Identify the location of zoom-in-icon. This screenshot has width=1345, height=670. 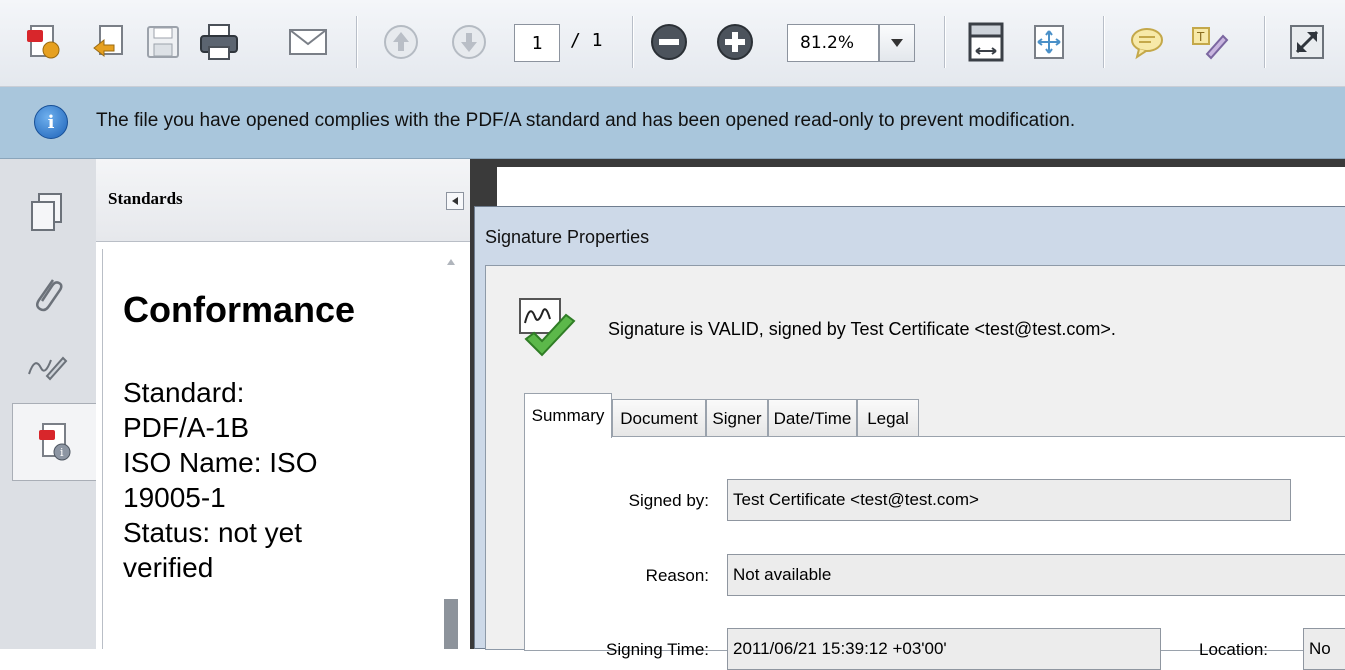
(735, 42).